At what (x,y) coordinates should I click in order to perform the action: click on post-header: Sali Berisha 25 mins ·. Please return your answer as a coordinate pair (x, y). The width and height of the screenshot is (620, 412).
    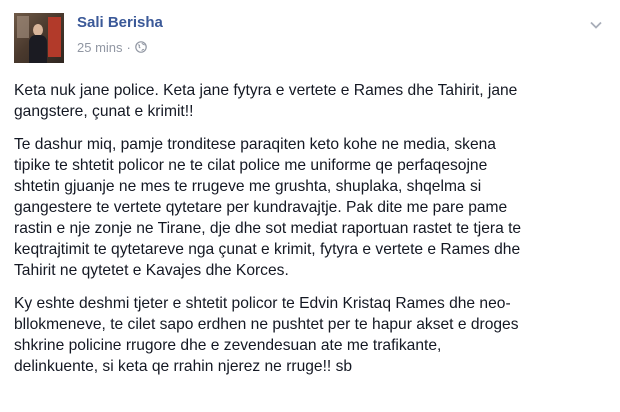
    Looking at the image, I should click on (310, 39).